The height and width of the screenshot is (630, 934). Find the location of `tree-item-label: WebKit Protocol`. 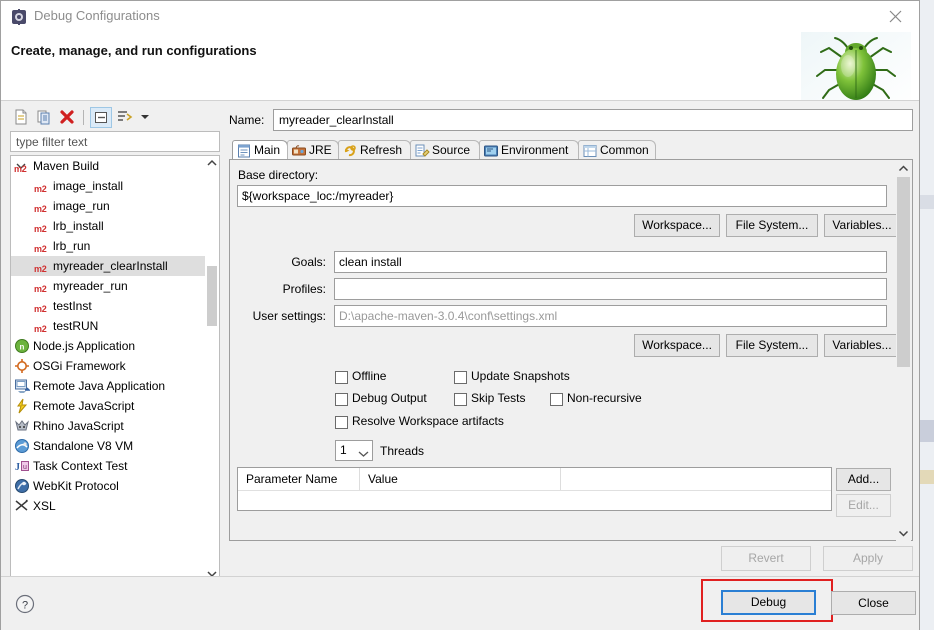

tree-item-label: WebKit Protocol is located at coordinates (76, 486).